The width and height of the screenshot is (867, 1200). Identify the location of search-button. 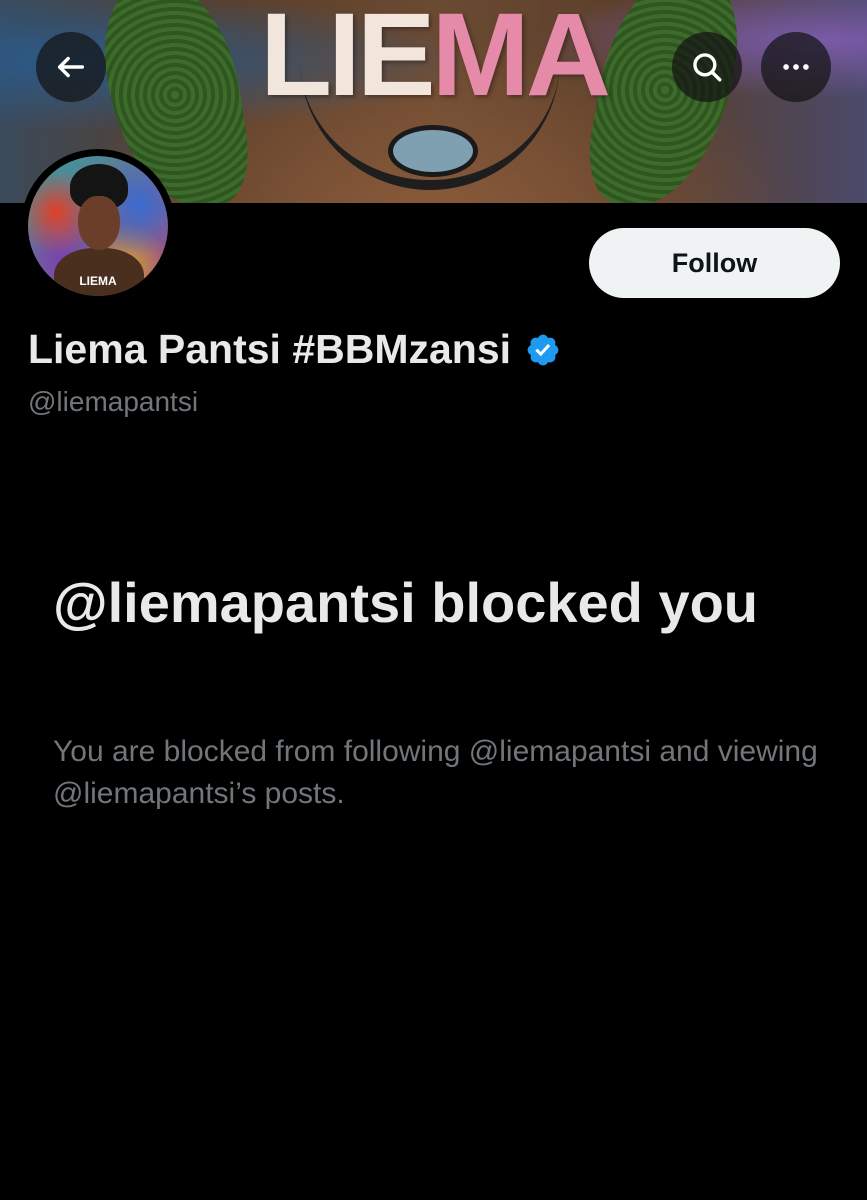
(707, 67).